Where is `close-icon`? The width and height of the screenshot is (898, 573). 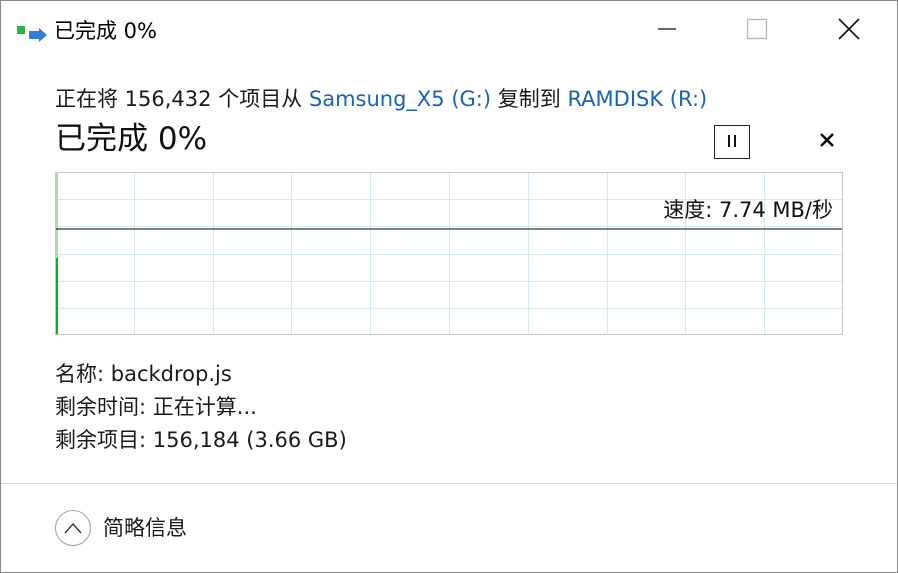
close-icon is located at coordinates (849, 31).